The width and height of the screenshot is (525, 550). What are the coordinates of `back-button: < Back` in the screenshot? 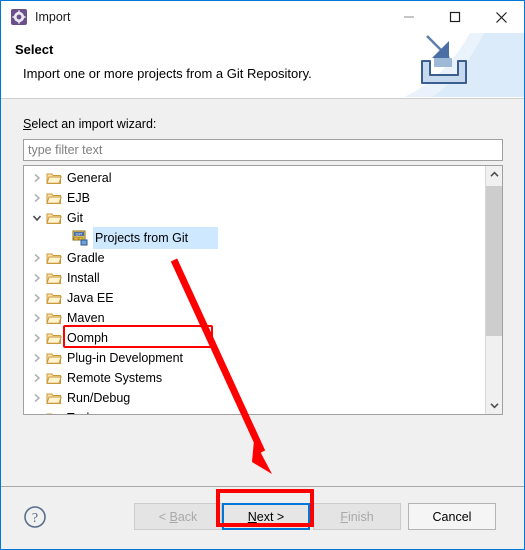 It's located at (178, 516).